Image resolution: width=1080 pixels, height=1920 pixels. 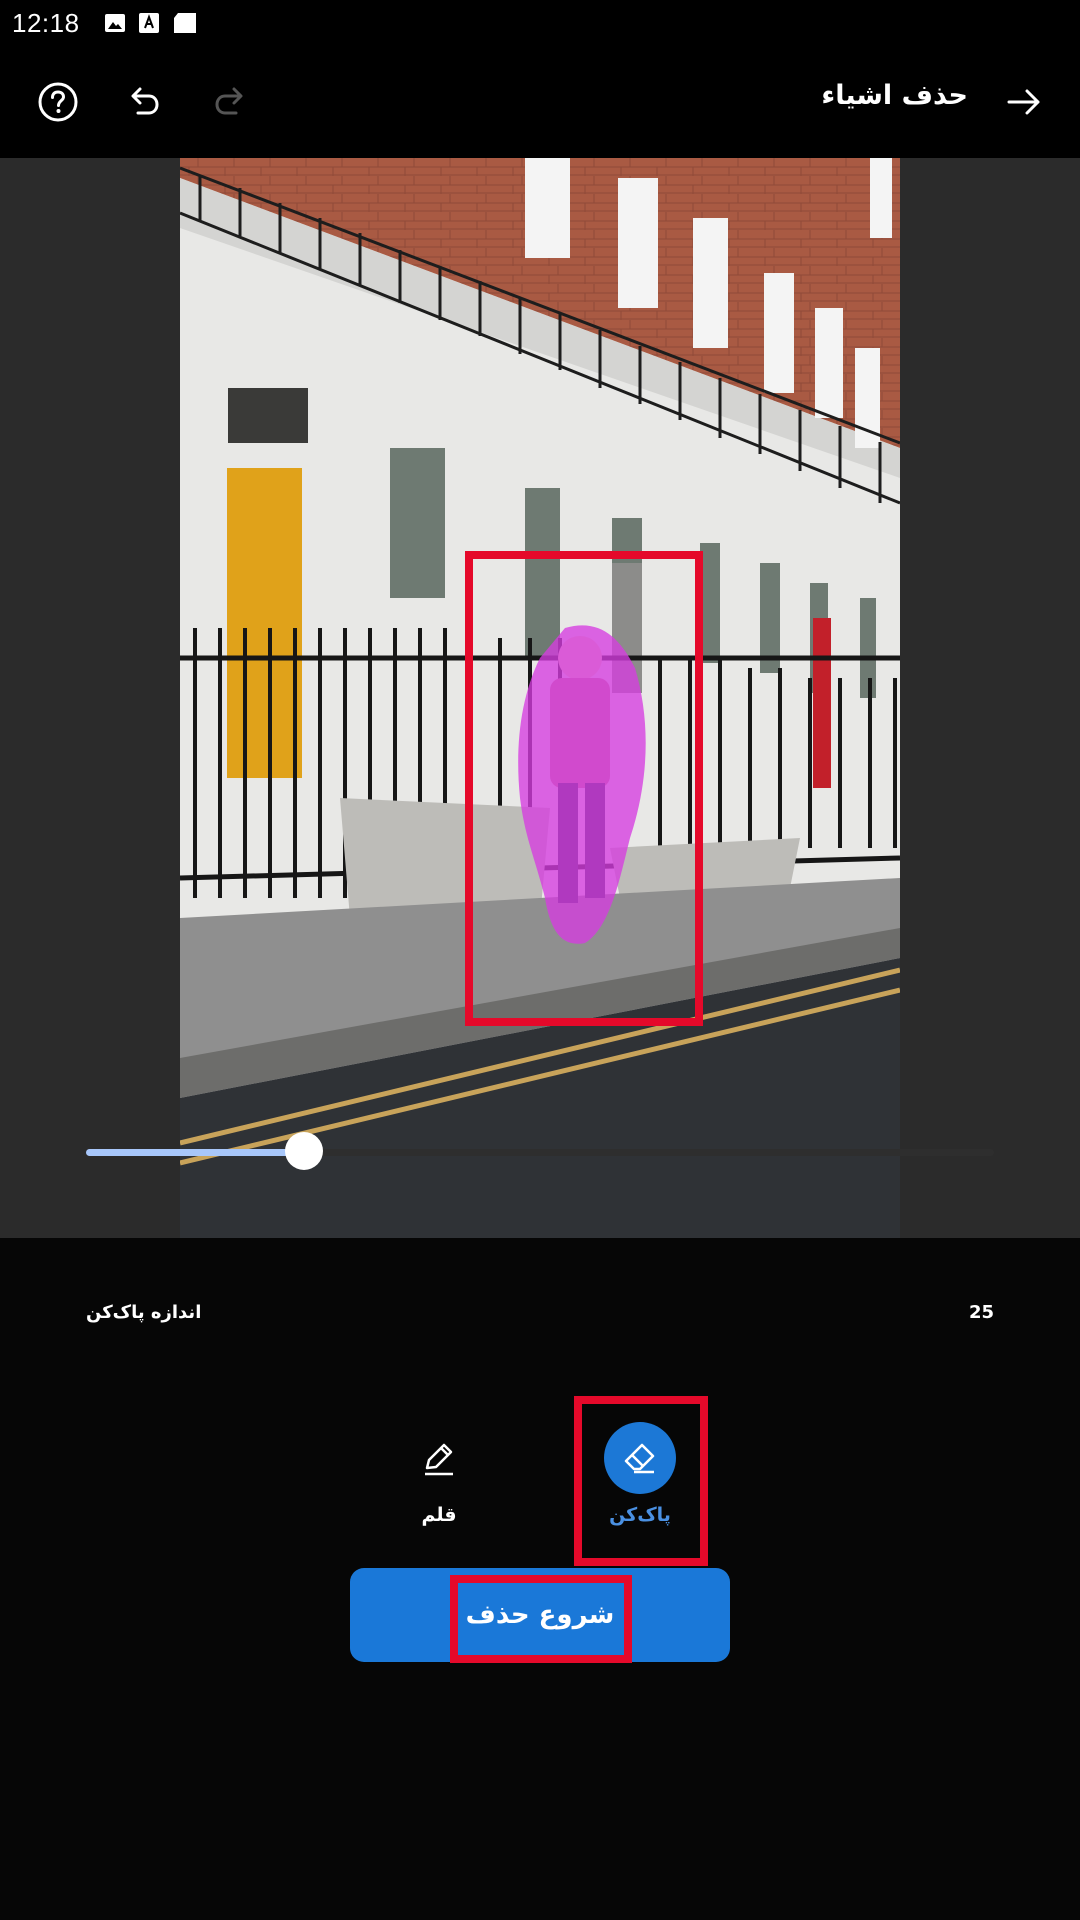 I want to click on brush-size-label: اندازه پاک‌کن, so click(x=144, y=1312).